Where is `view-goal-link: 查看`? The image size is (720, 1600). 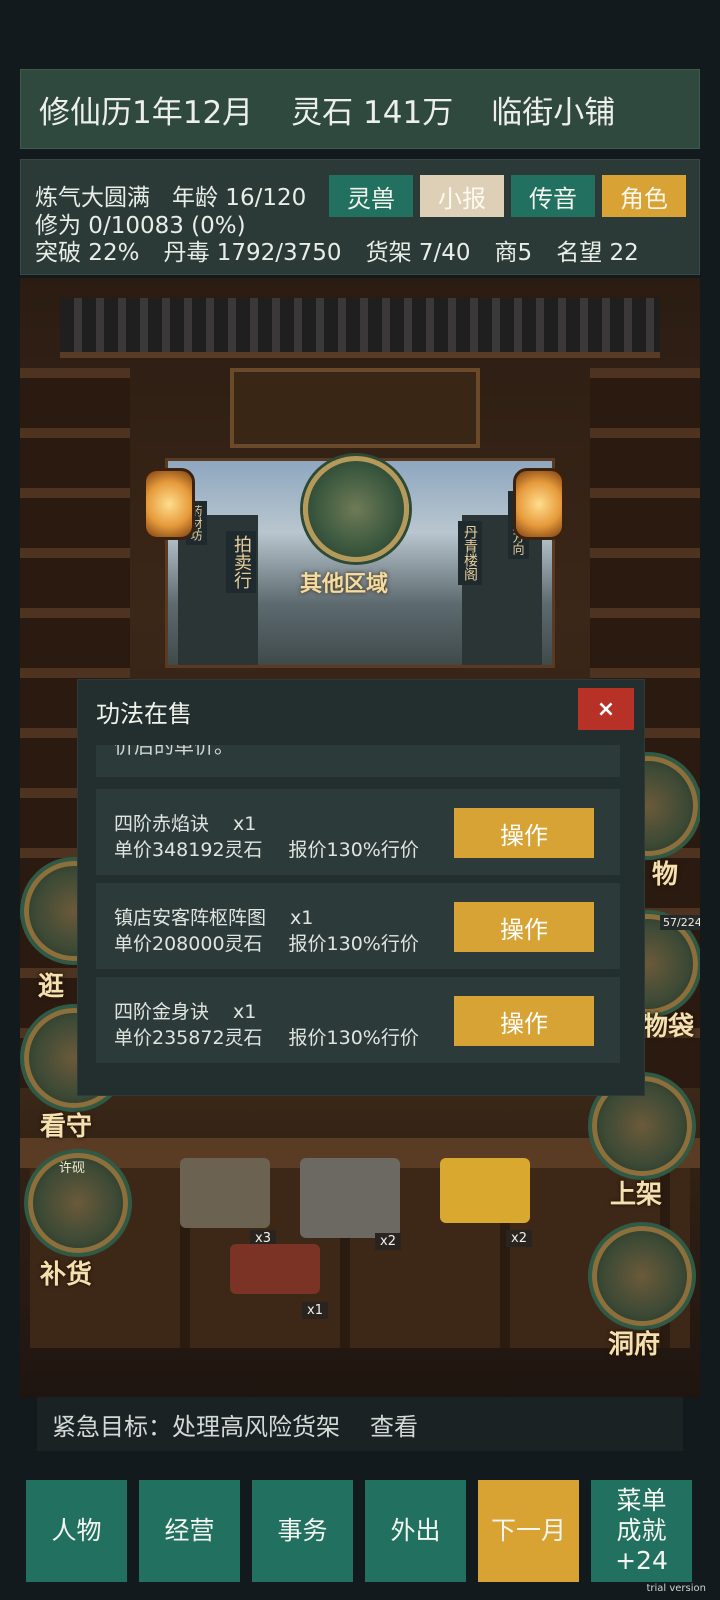
view-goal-link: 查看 is located at coordinates (394, 1424).